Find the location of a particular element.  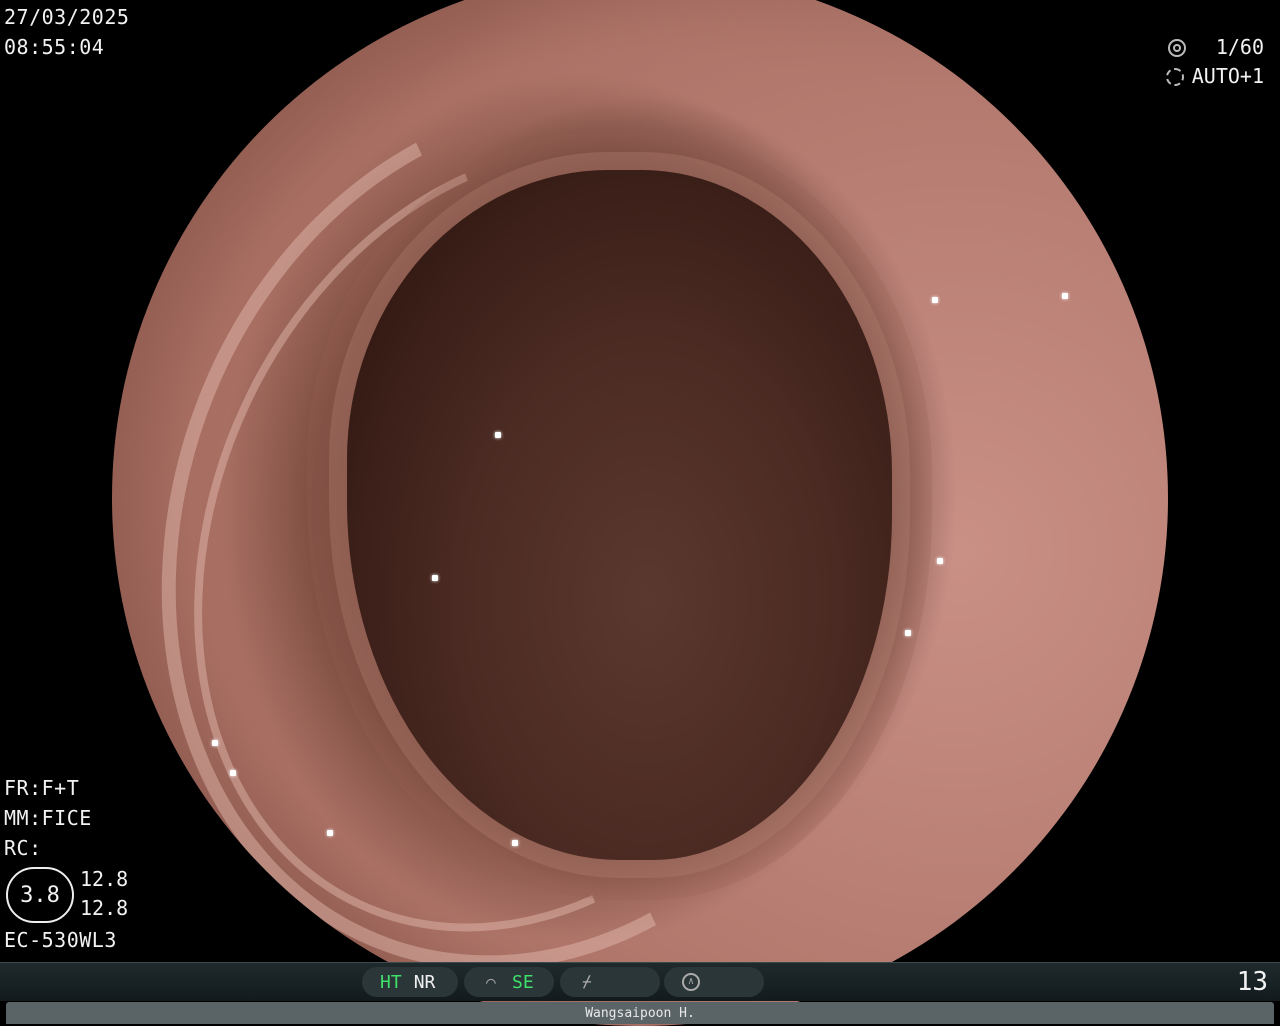

physician-name-bar: Wangsaipoon H. is located at coordinates (640, 1013).